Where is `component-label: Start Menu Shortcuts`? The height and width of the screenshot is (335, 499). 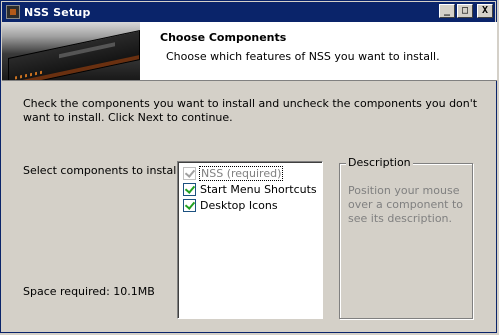
component-label: Start Menu Shortcuts is located at coordinates (258, 189).